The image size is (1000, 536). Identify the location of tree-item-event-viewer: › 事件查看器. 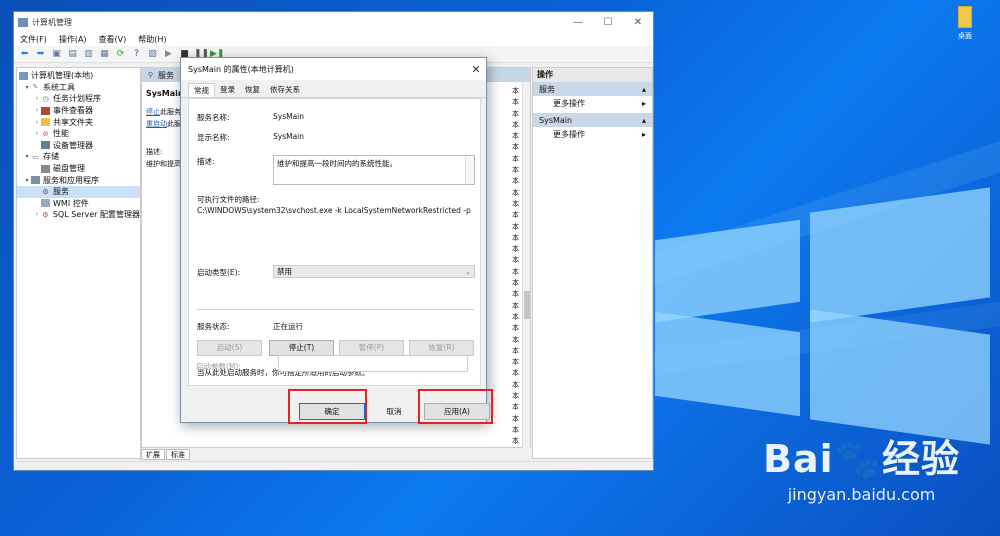
(78, 111).